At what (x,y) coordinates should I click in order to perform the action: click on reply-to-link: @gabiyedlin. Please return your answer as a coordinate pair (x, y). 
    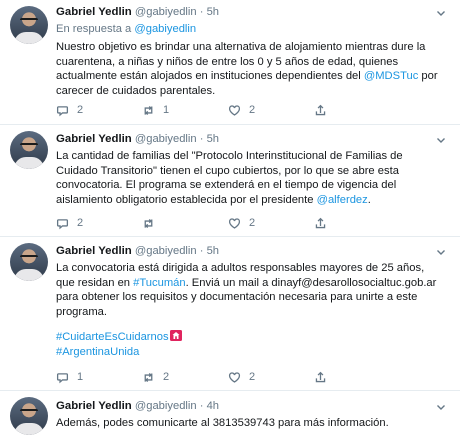
    Looking at the image, I should click on (165, 29).